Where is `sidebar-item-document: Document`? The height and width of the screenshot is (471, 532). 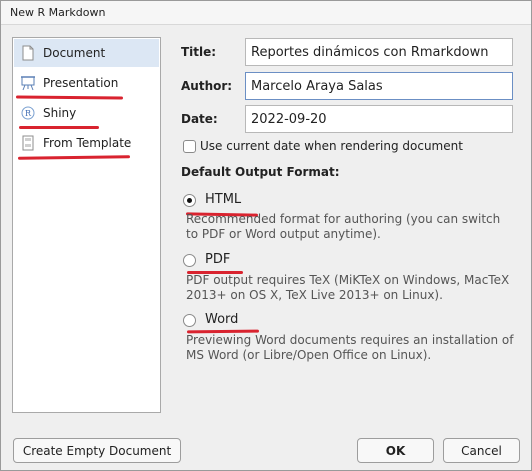 sidebar-item-document: Document is located at coordinates (86, 53).